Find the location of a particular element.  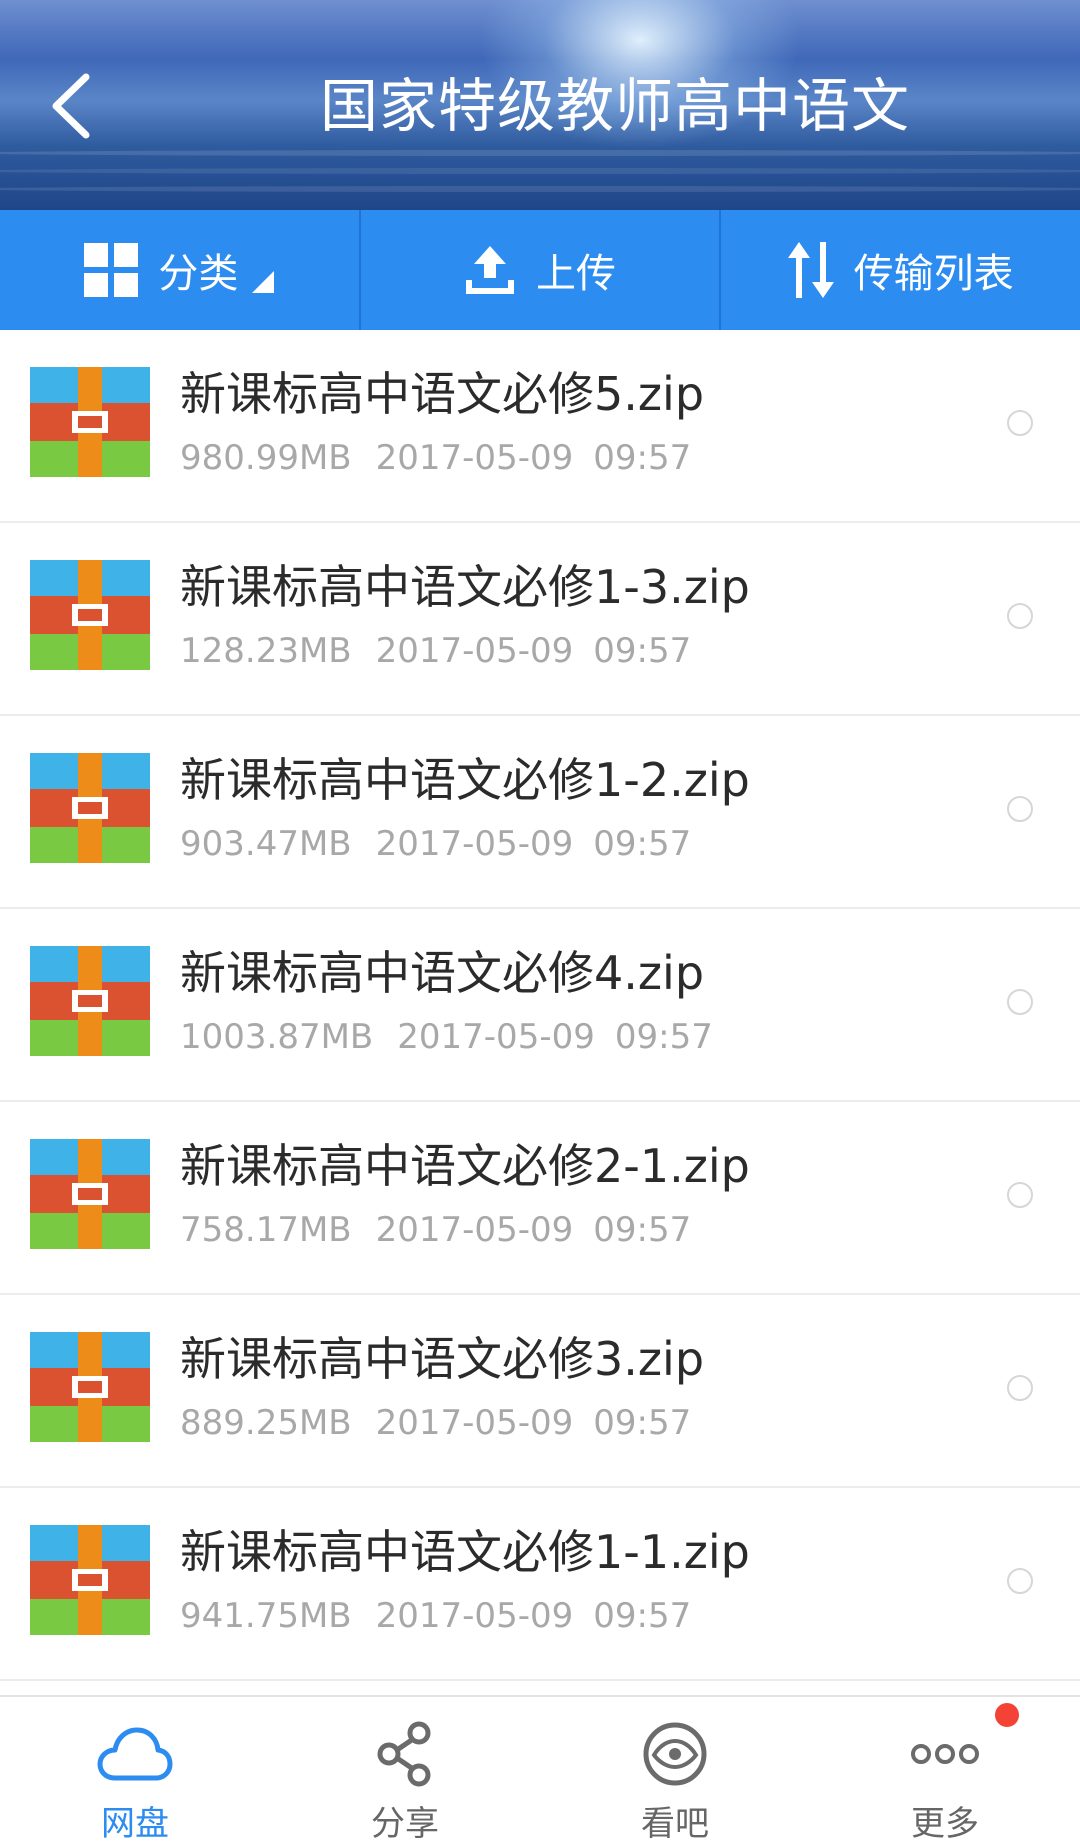

bottom-nav: 网盘 分享 看吧 更多 is located at coordinates (540, 1770).